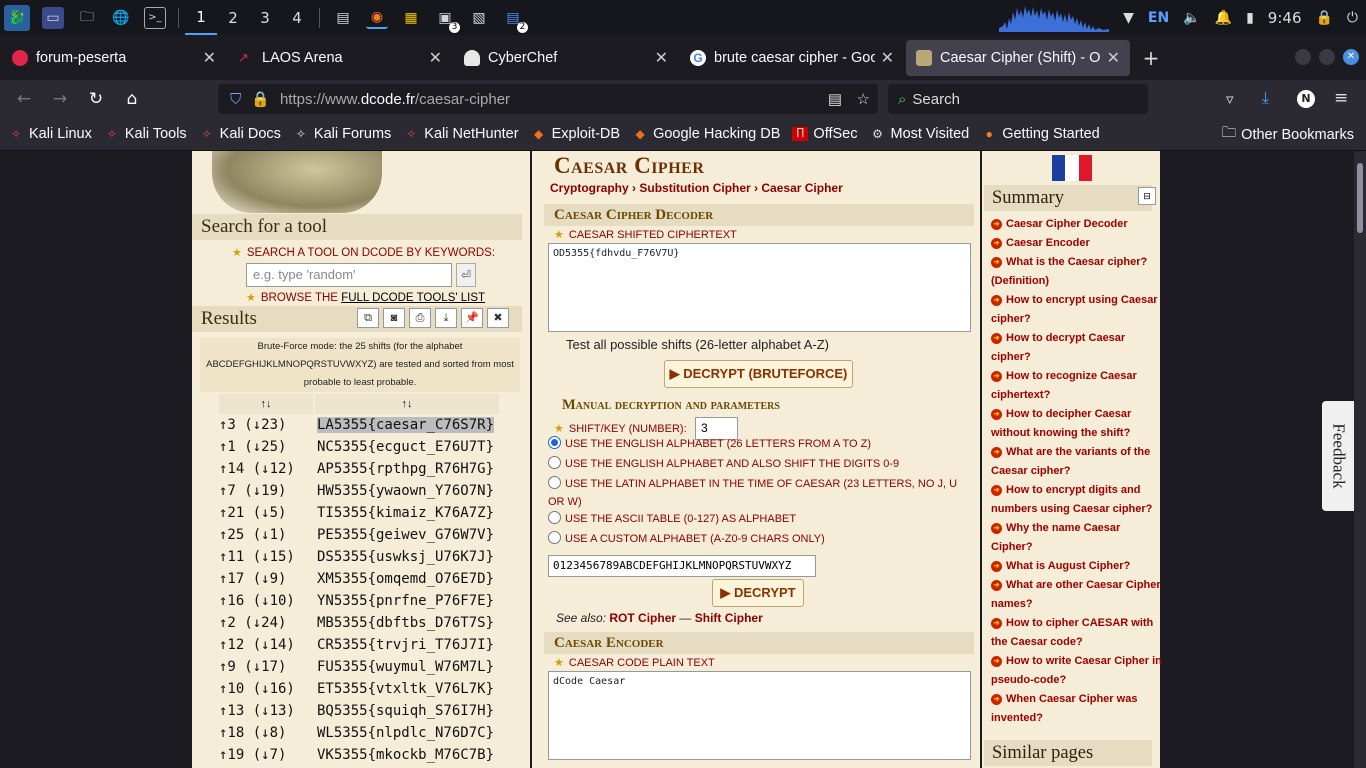  Describe the element at coordinates (1077, 386) in the screenshot. I see `summary-link: How to recognize Caesar ciphertext?` at that location.